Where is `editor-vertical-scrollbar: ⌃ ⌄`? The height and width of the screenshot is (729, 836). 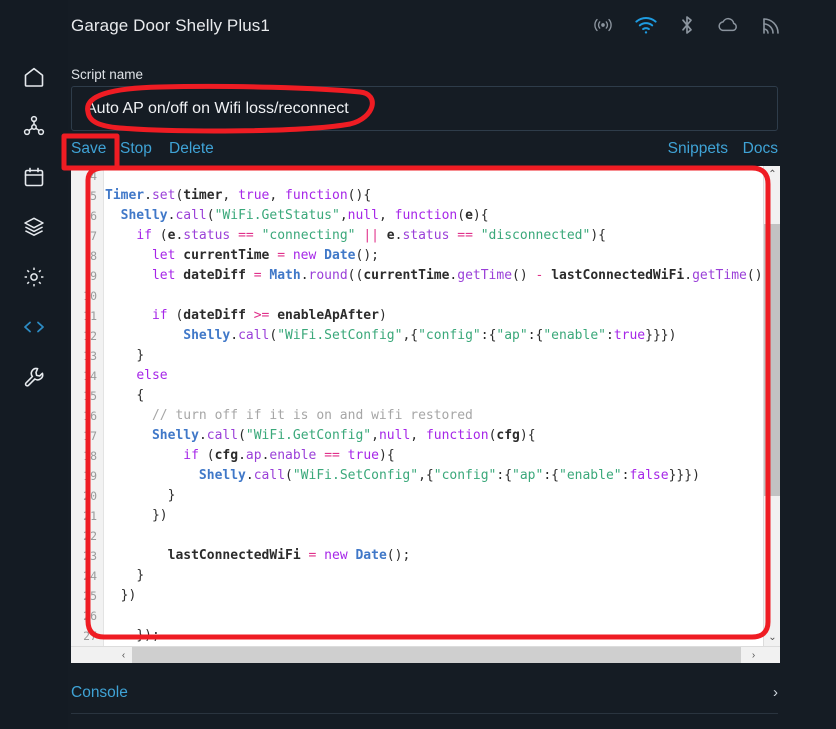 editor-vertical-scrollbar: ⌃ ⌄ is located at coordinates (771, 406).